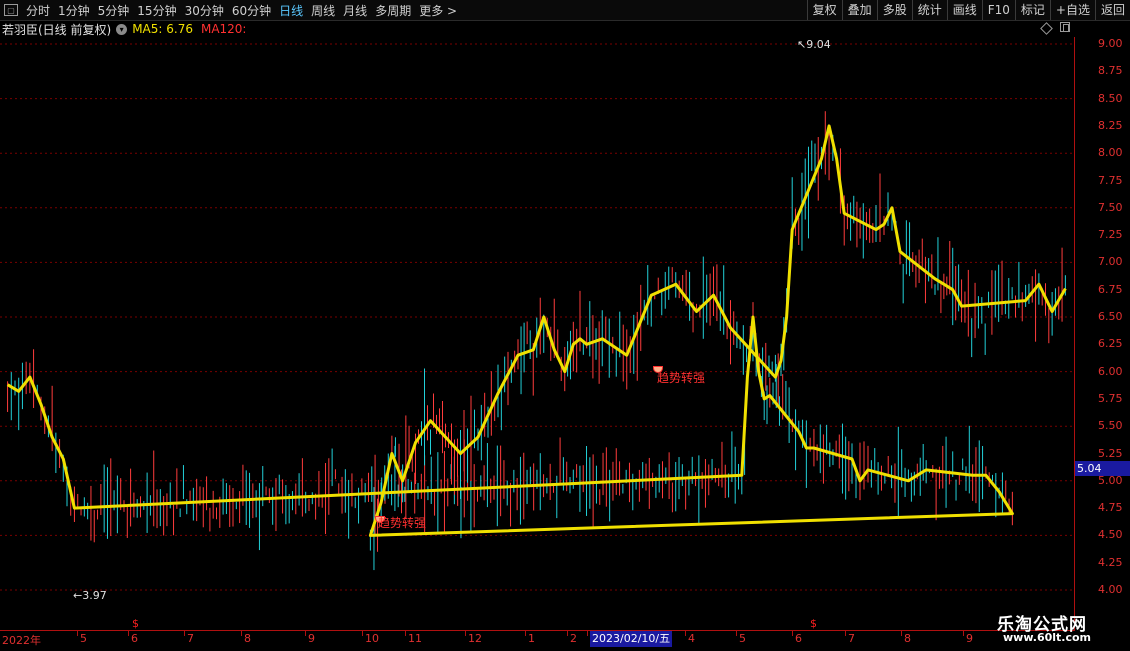 This screenshot has width=1130, height=651. Describe the element at coordinates (818, 44) in the screenshot. I see `high-price-value: 9.04` at that location.